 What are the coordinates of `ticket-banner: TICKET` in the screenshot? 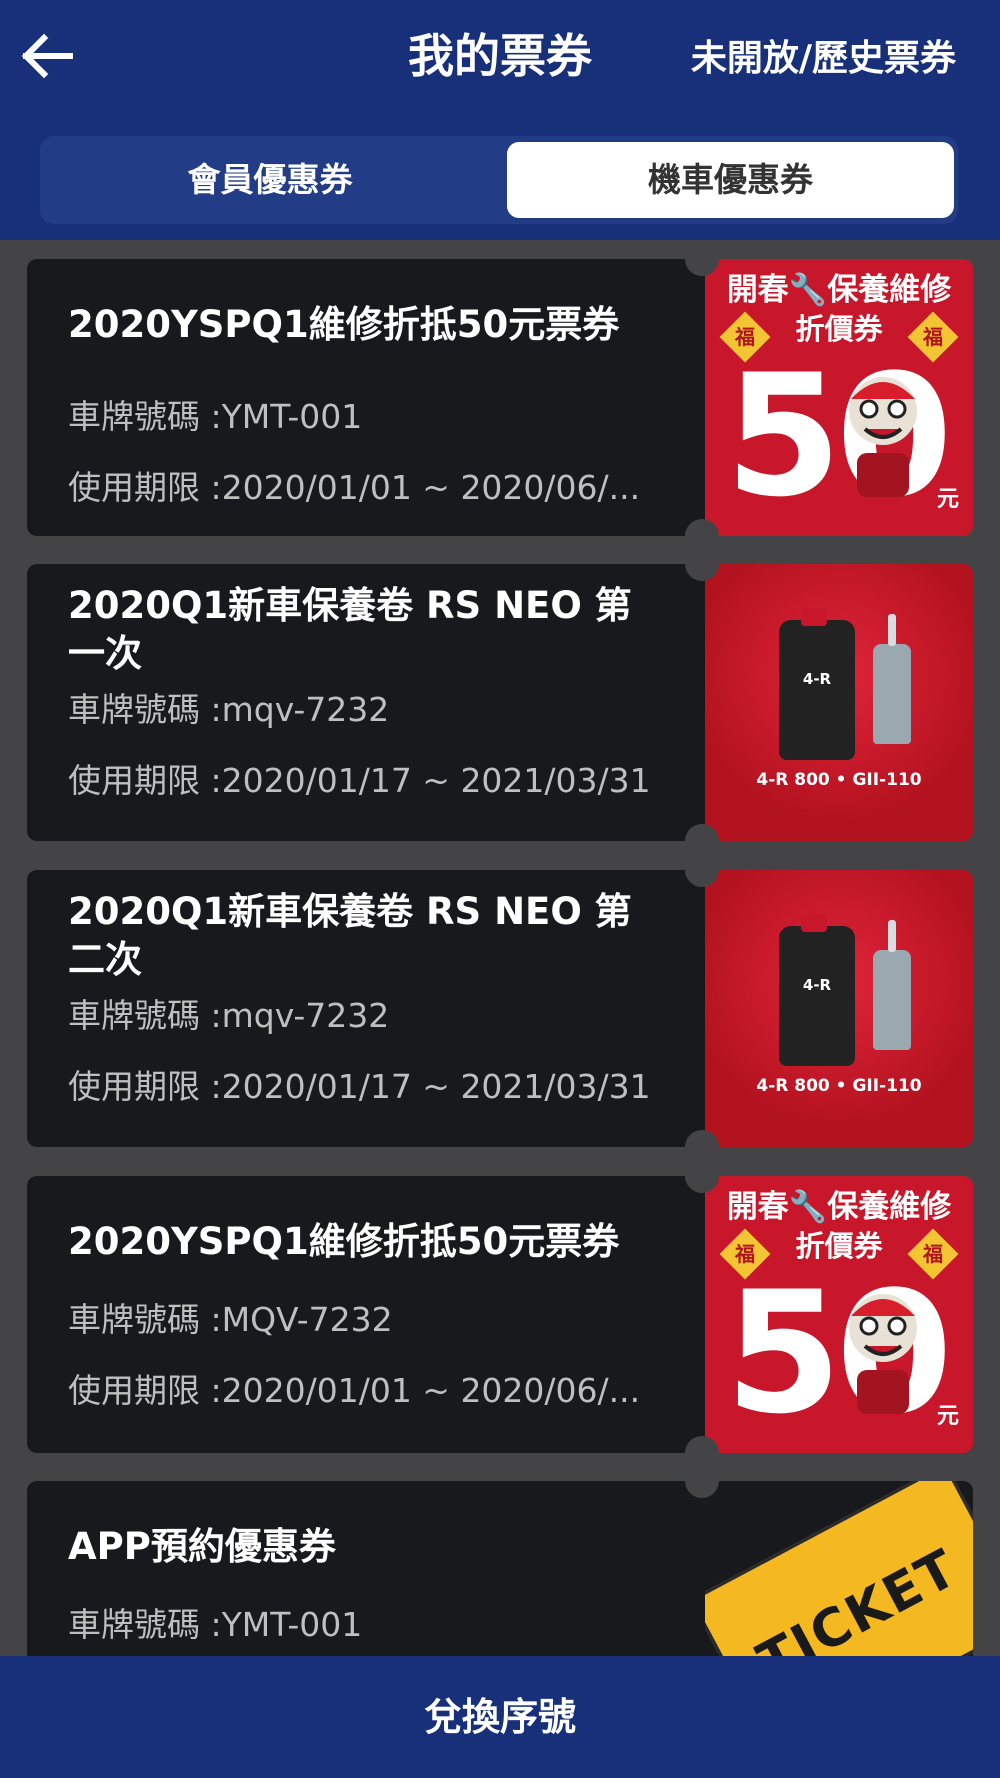 It's located at (839, 1568).